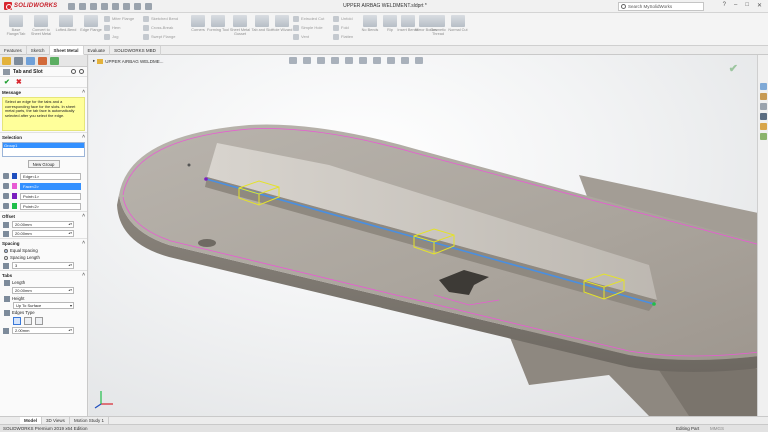 The width and height of the screenshot is (768, 432). Describe the element at coordinates (363, 60) in the screenshot. I see `display-style-icon` at that location.